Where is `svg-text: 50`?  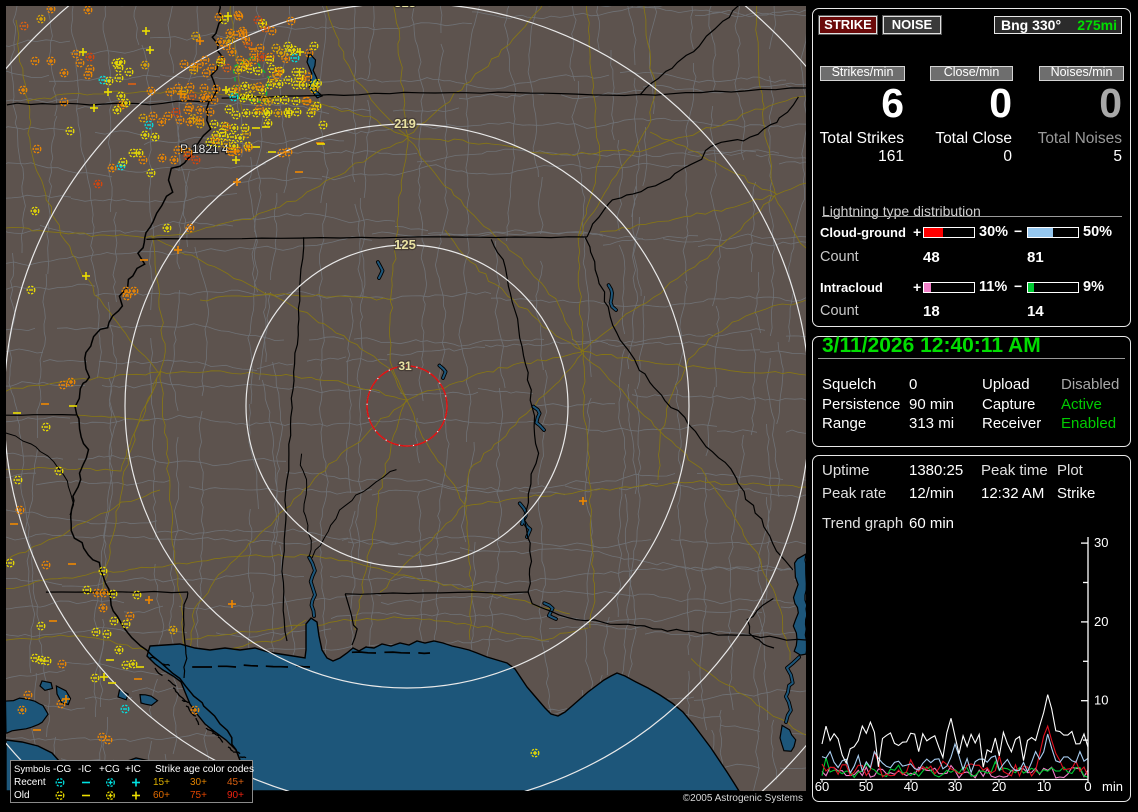
svg-text: 50 is located at coordinates (866, 786).